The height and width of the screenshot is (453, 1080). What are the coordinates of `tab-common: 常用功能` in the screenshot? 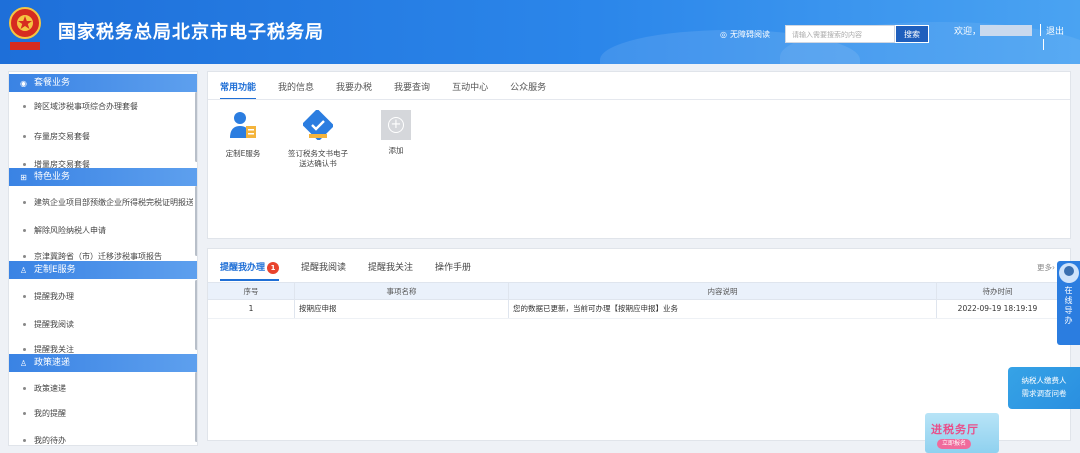 It's located at (238, 90).